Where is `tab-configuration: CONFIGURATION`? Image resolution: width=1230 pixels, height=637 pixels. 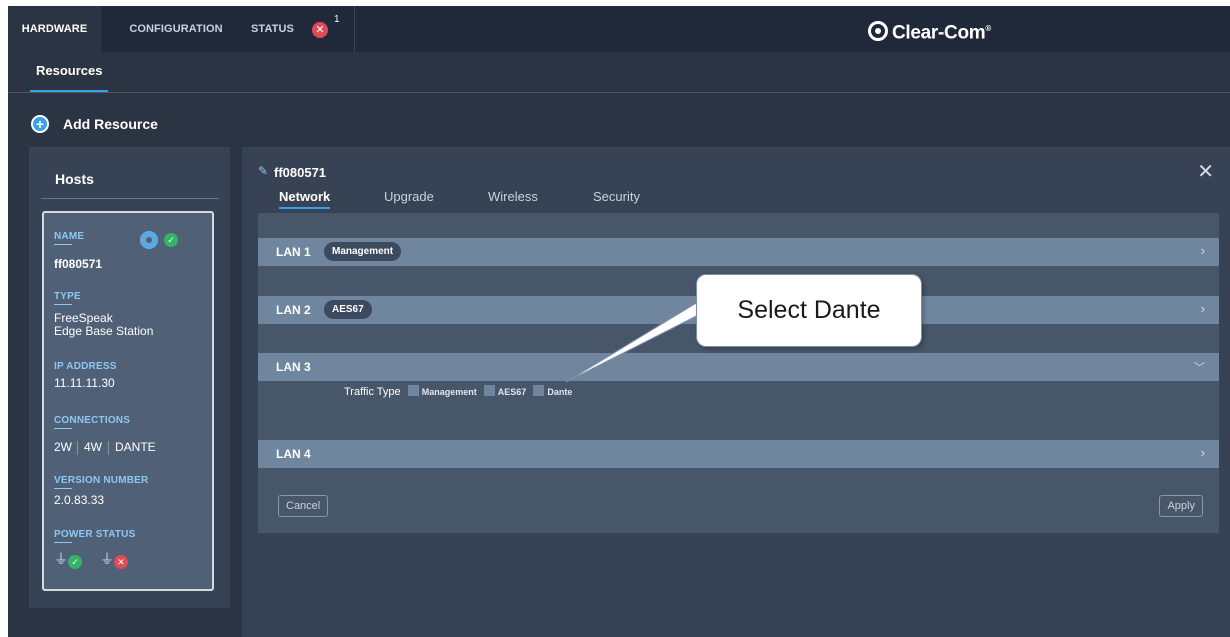 tab-configuration: CONFIGURATION is located at coordinates (176, 29).